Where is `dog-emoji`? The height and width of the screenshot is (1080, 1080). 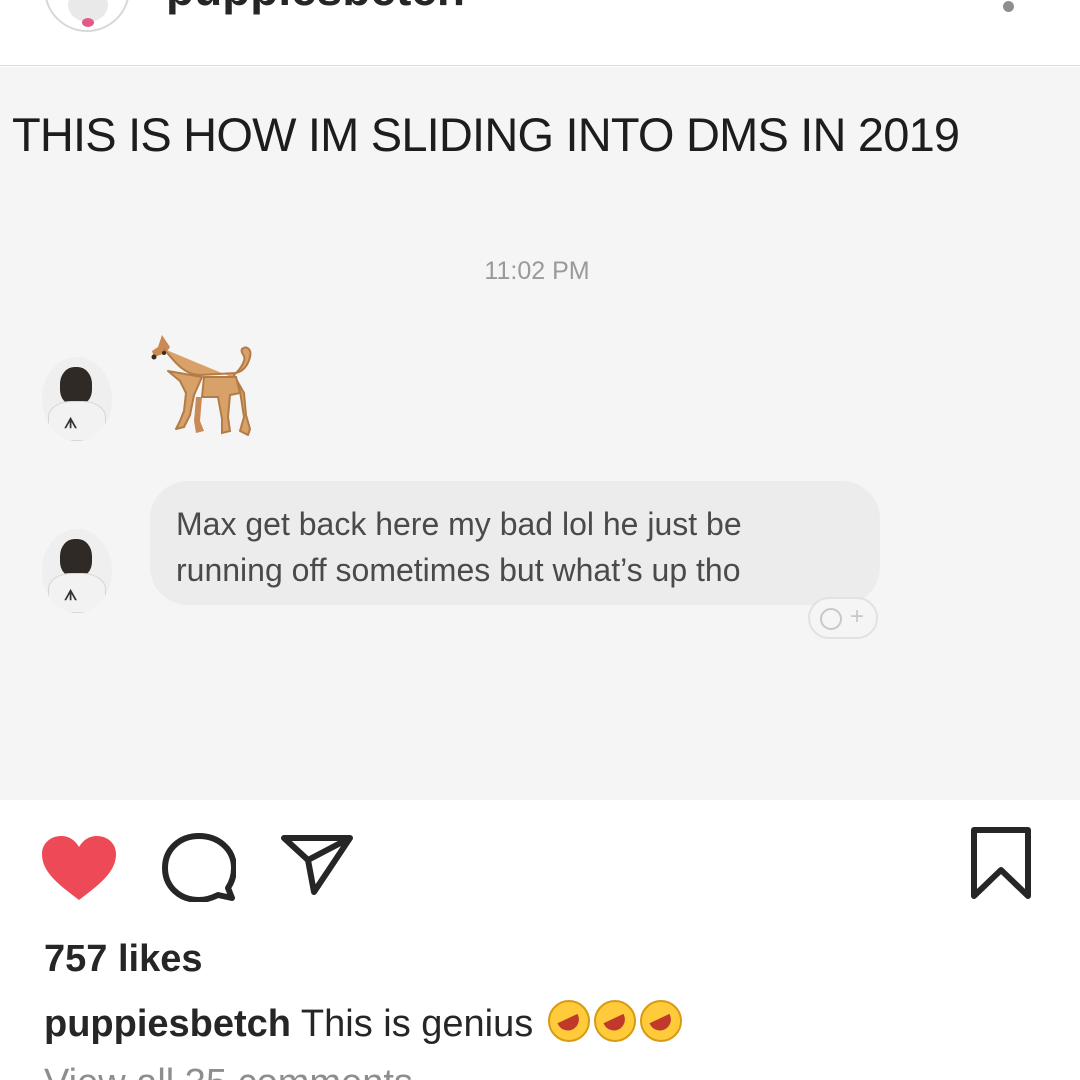 dog-emoji is located at coordinates (201, 385).